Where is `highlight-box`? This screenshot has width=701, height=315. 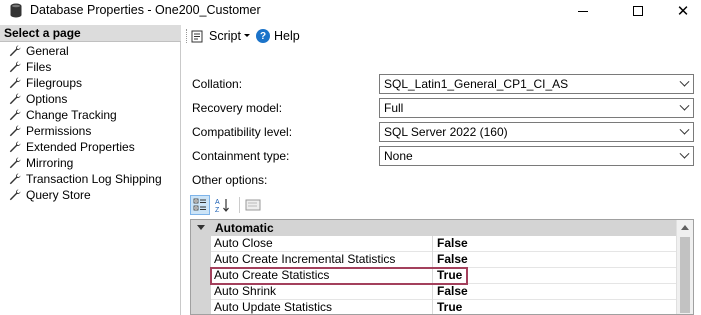
highlight-box is located at coordinates (339, 276).